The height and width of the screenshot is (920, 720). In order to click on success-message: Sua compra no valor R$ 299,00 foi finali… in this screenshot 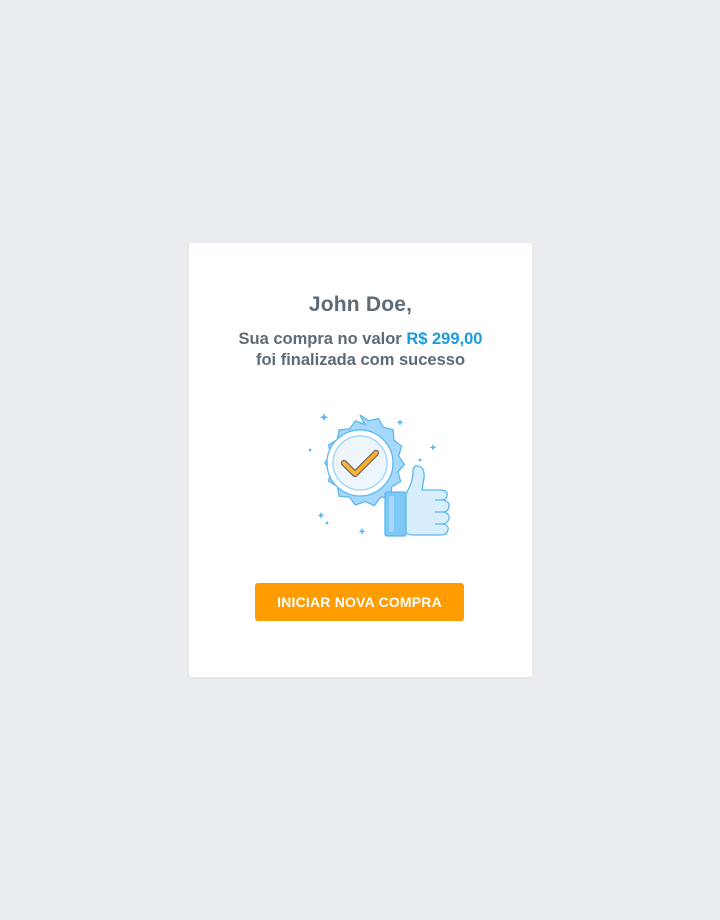, I will do `click(360, 350)`.